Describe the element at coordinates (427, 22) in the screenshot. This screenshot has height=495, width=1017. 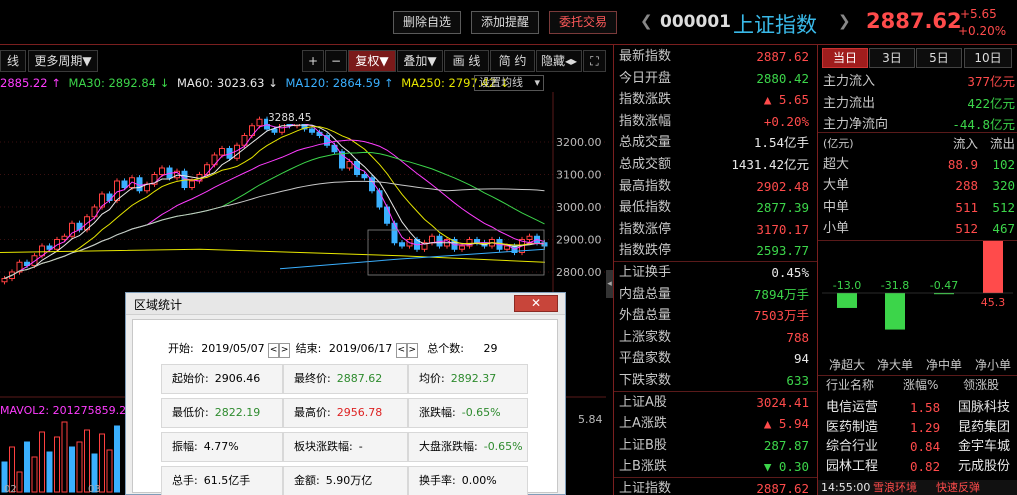
I see `delete-watch-button: 删除自选` at that location.